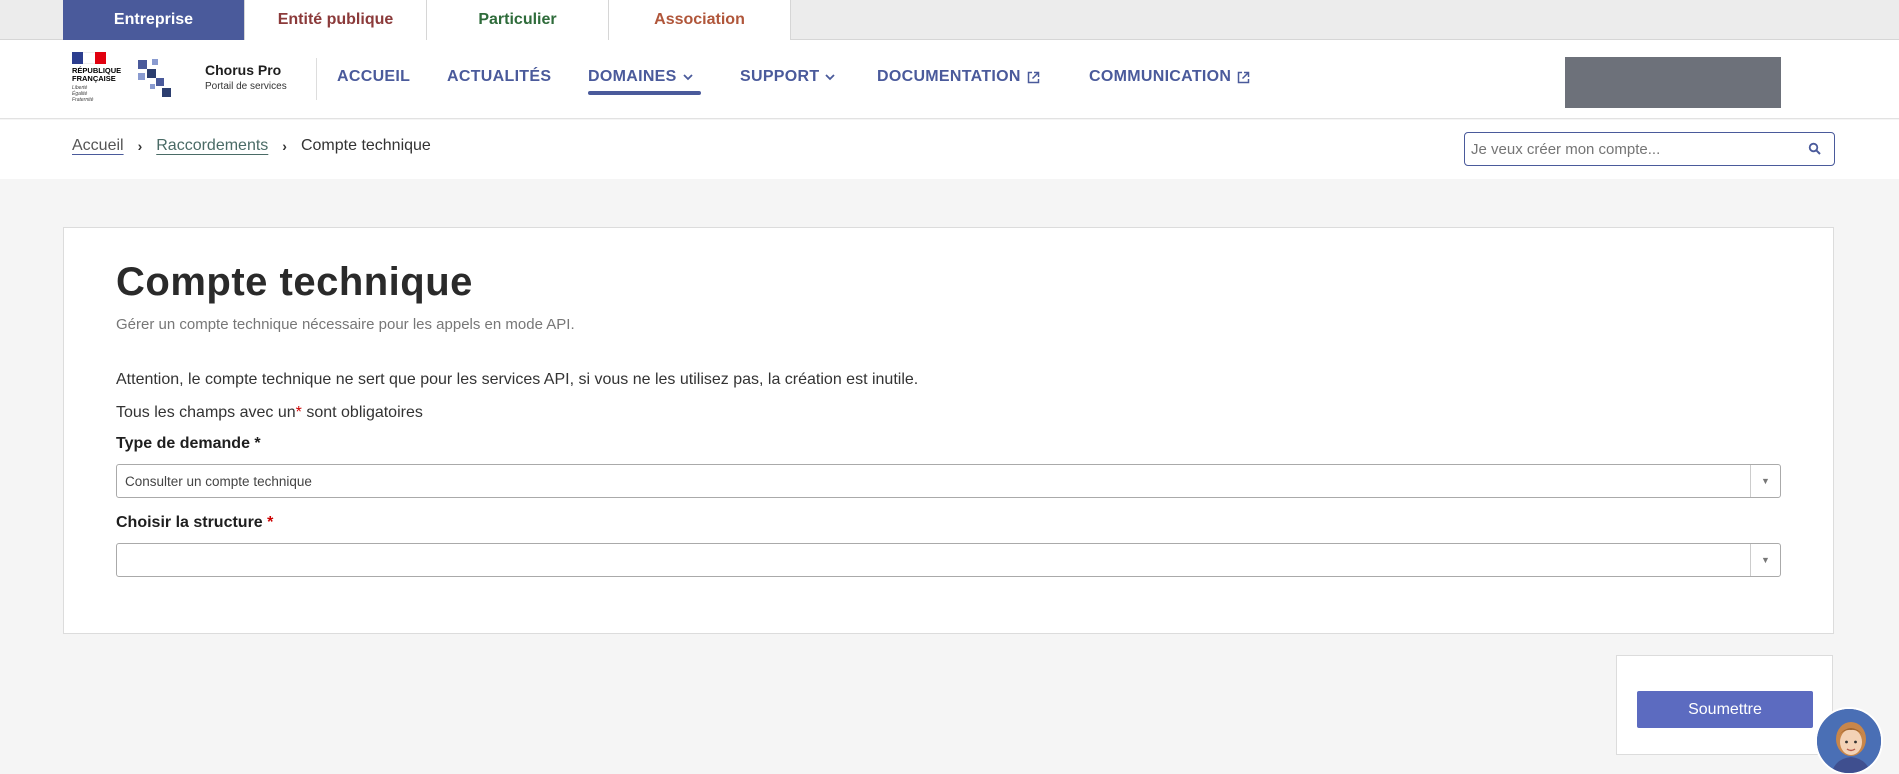  What do you see at coordinates (212, 146) in the screenshot?
I see `breadcrumb-link-raccordements: Raccordements` at bounding box center [212, 146].